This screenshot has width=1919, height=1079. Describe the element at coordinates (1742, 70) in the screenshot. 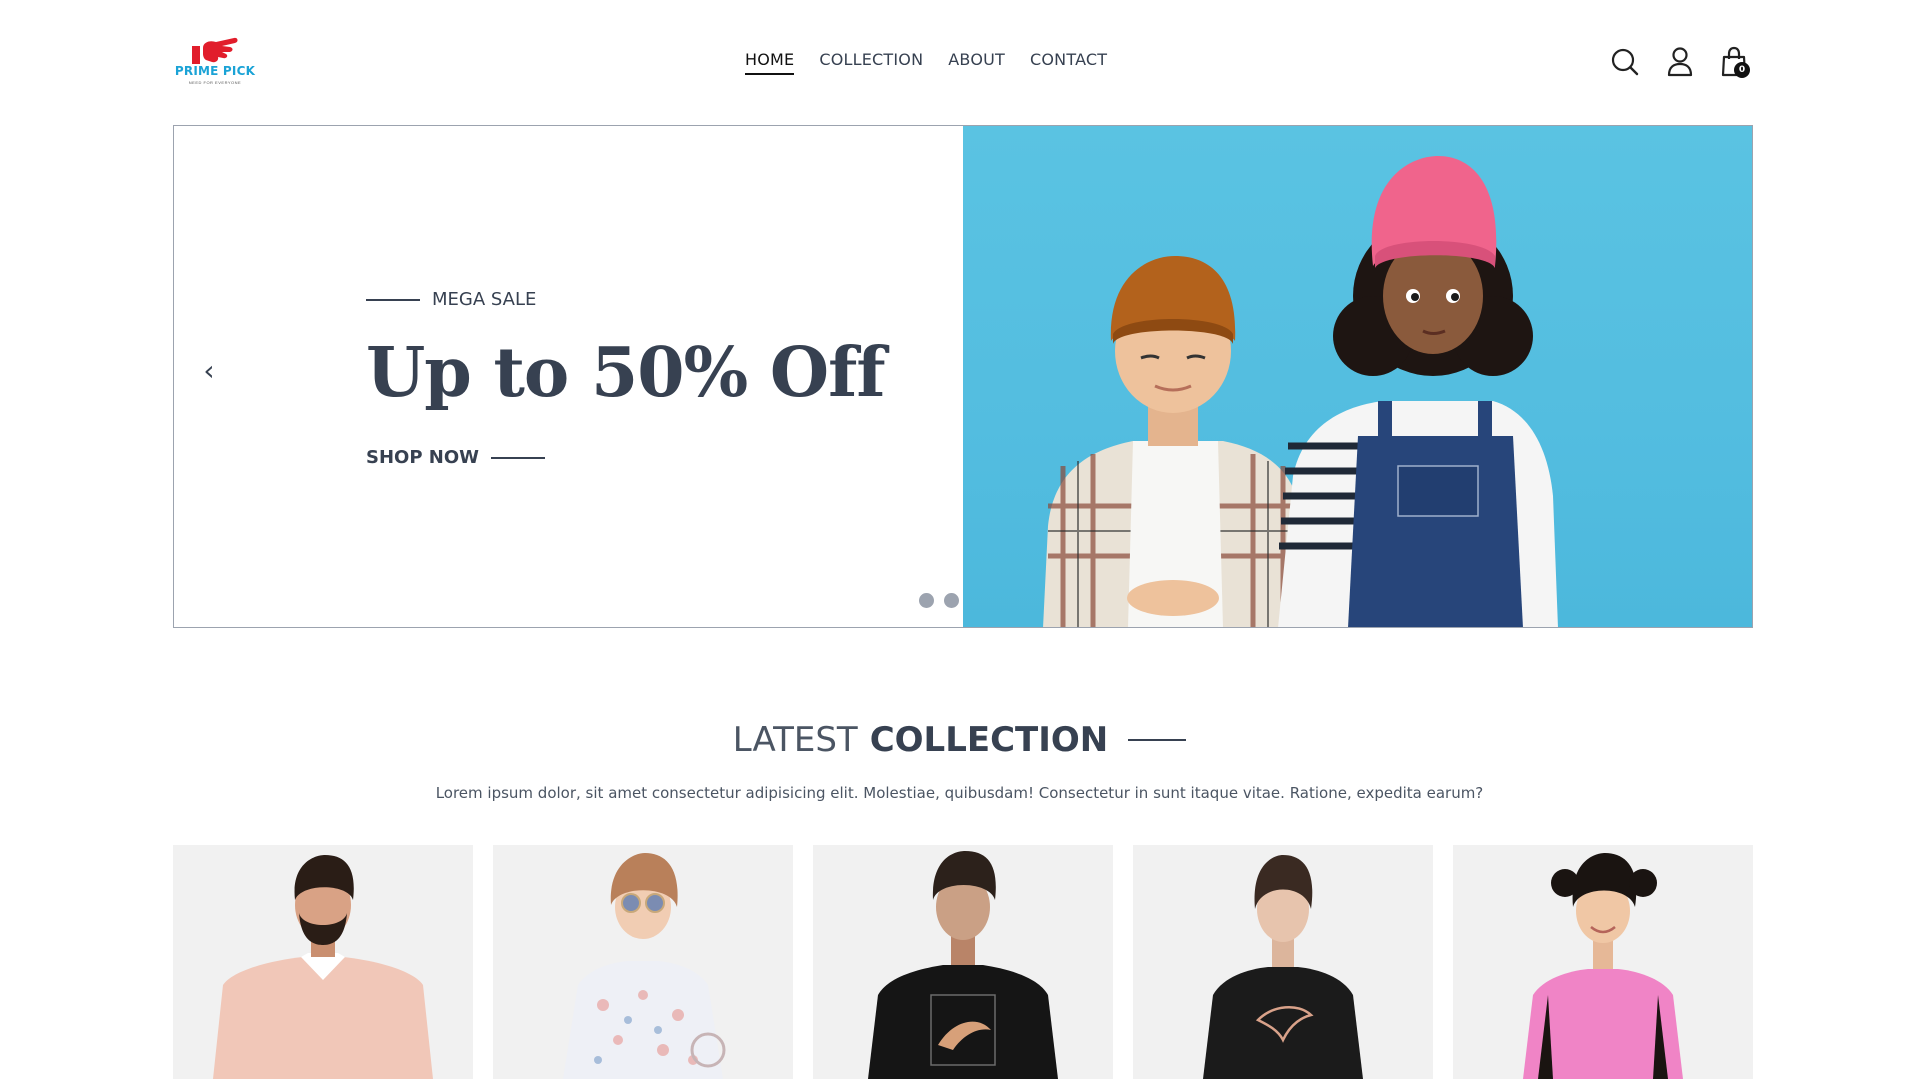

I see `cart-count-badge: 0` at that location.